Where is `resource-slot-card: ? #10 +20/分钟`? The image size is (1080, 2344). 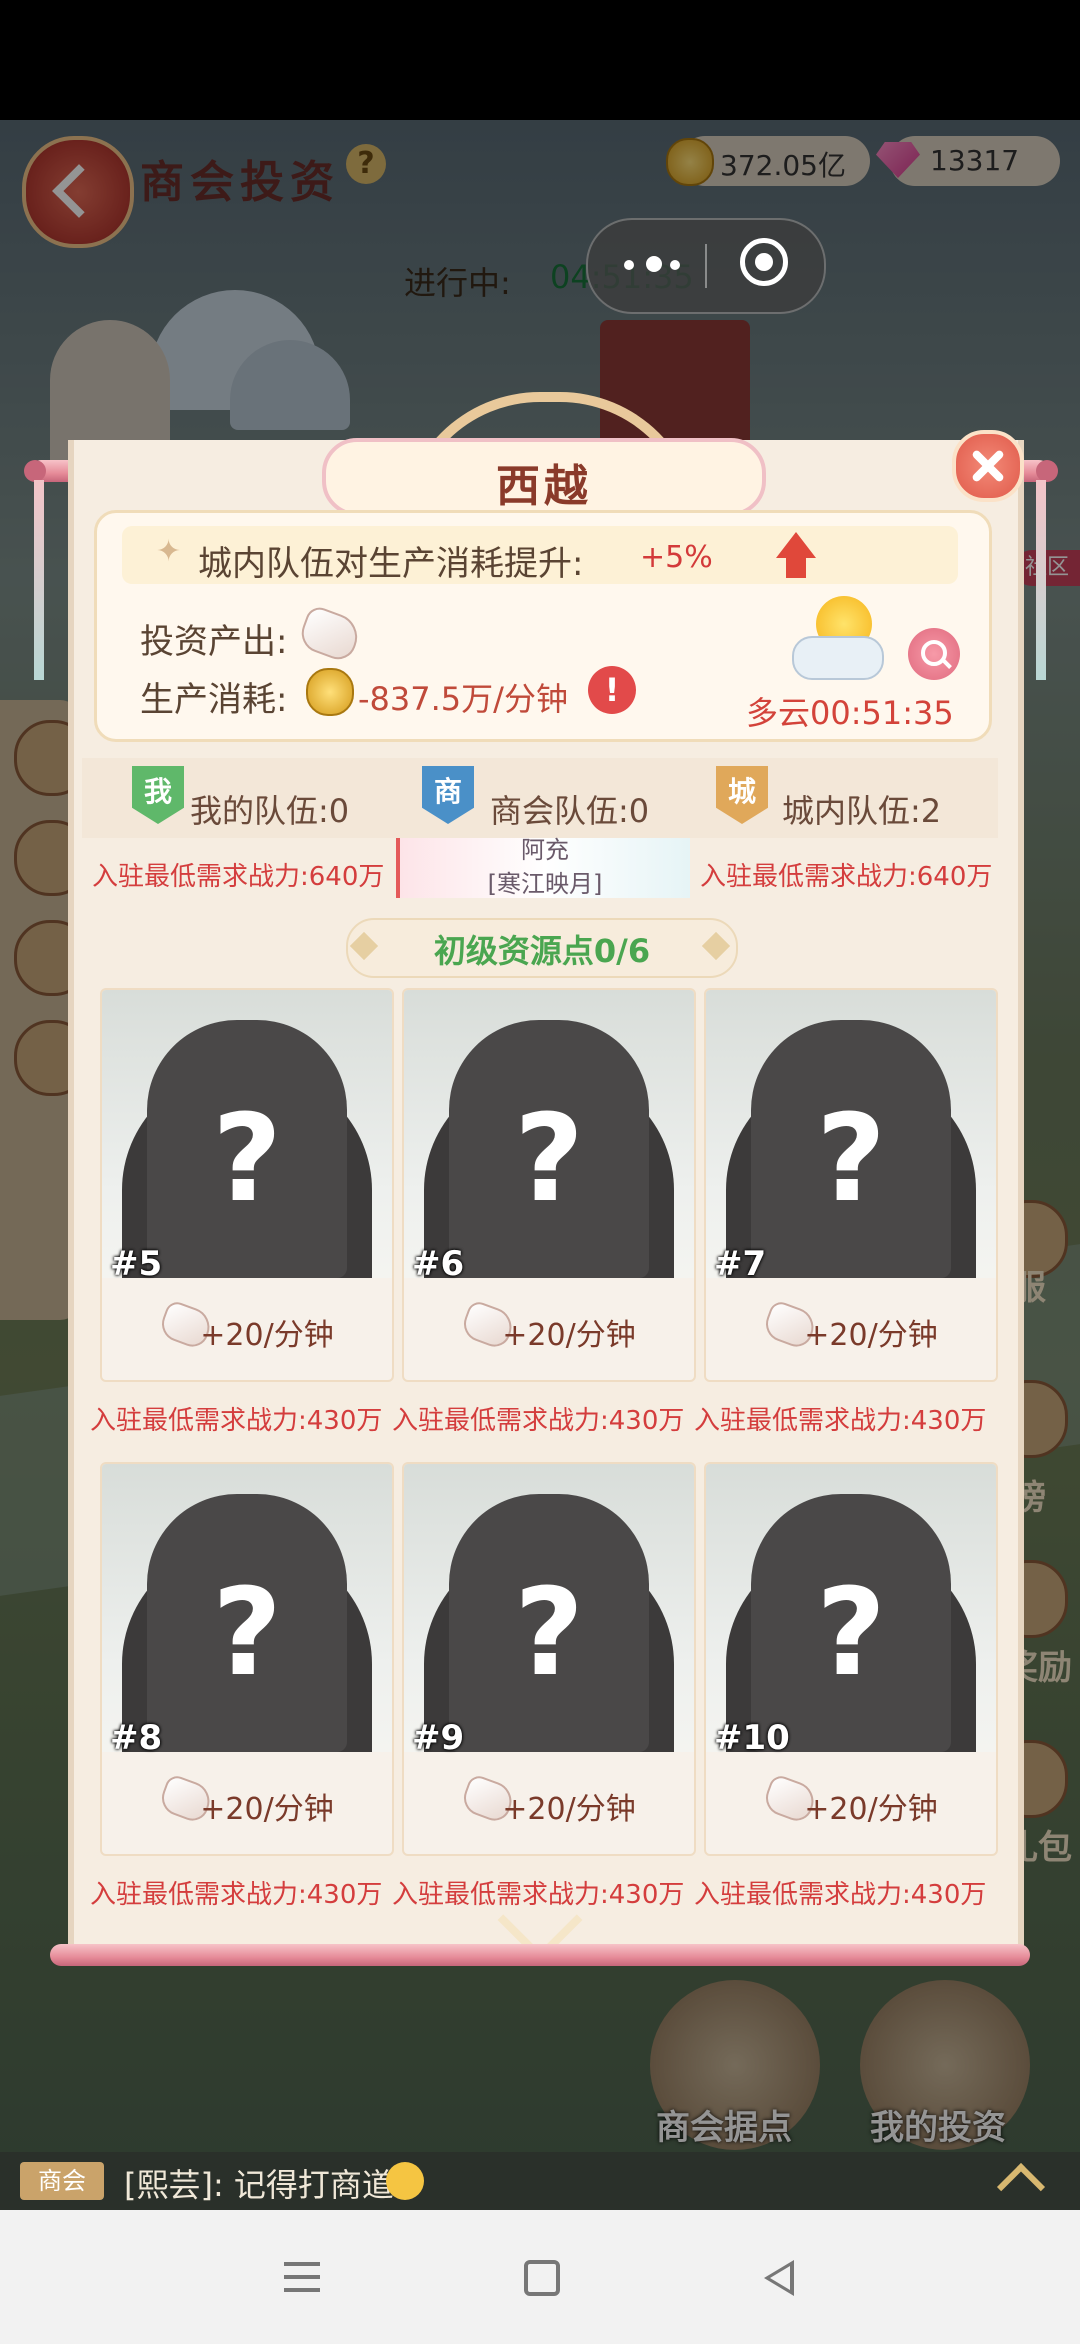 resource-slot-card: ? #10 +20/分钟 is located at coordinates (851, 1659).